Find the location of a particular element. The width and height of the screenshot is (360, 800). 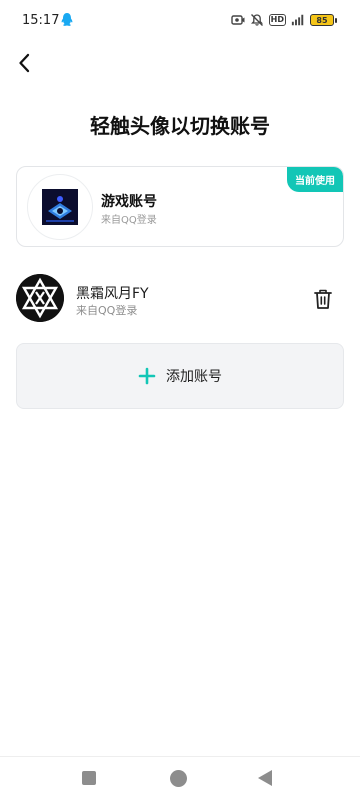

status-icons: HD 85 is located at coordinates (283, 20).